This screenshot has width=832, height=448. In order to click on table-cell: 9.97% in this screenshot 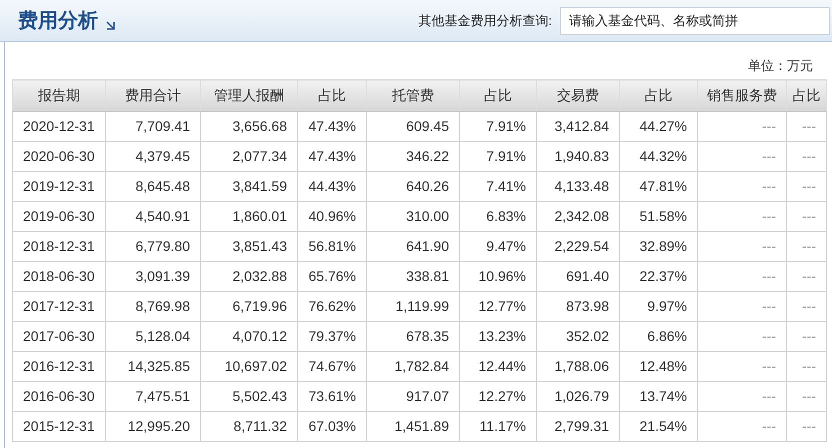, I will do `click(659, 307)`.